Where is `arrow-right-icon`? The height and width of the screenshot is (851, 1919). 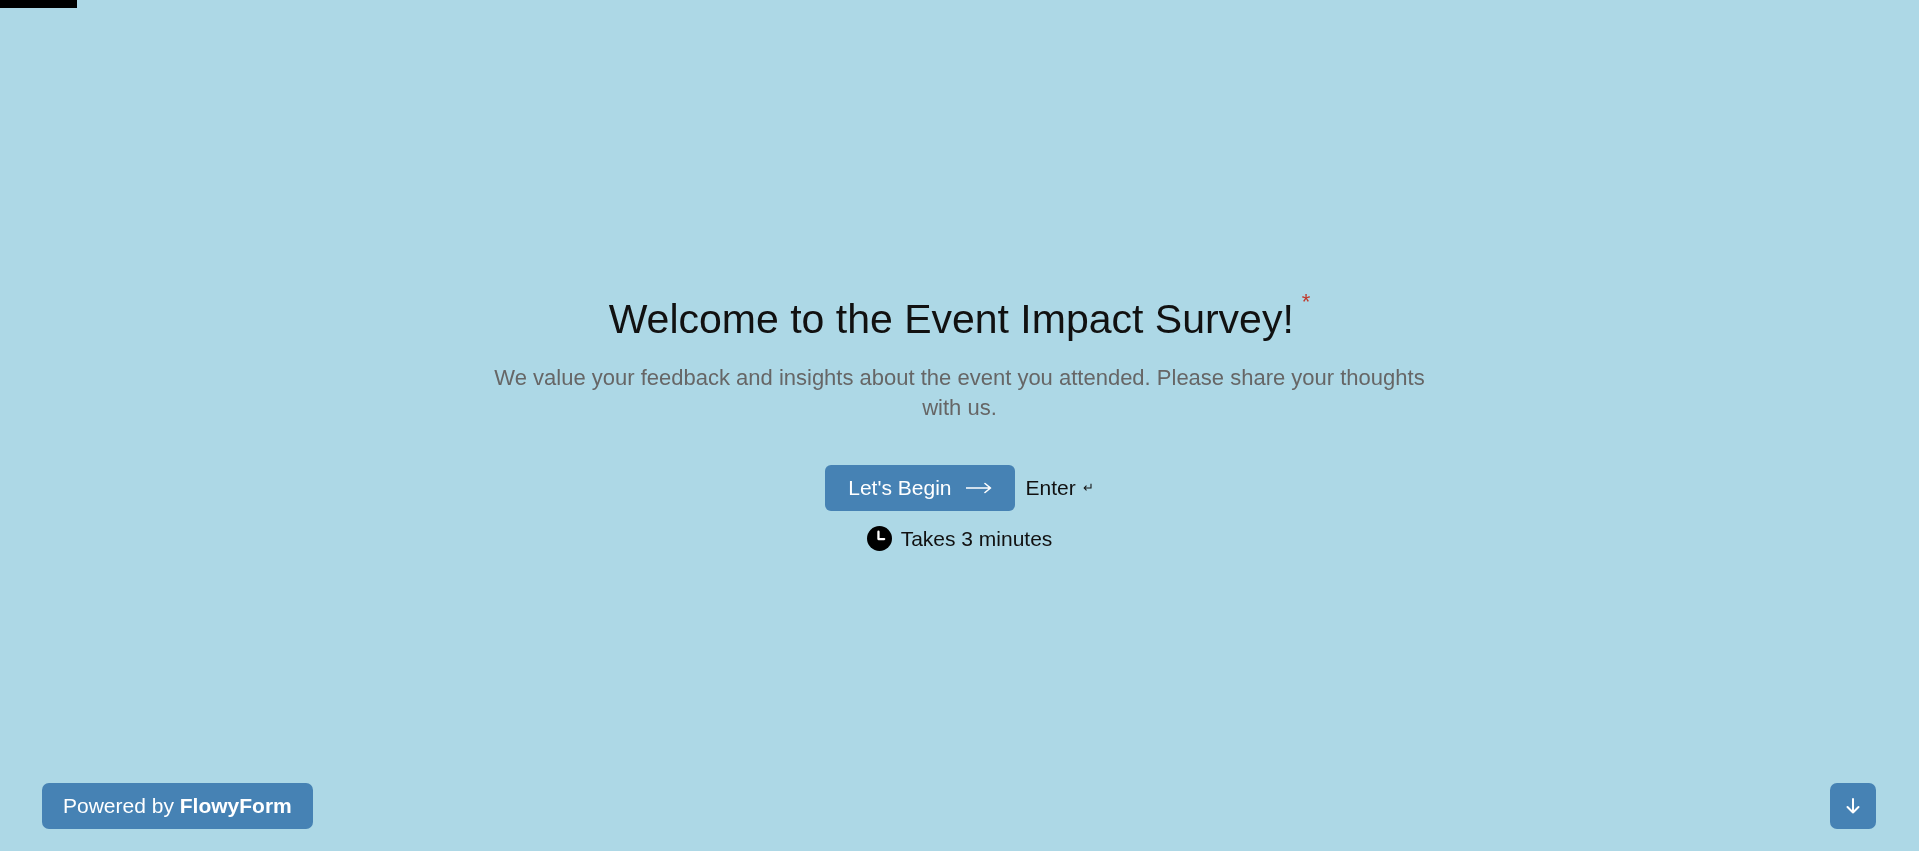
arrow-right-icon is located at coordinates (978, 487).